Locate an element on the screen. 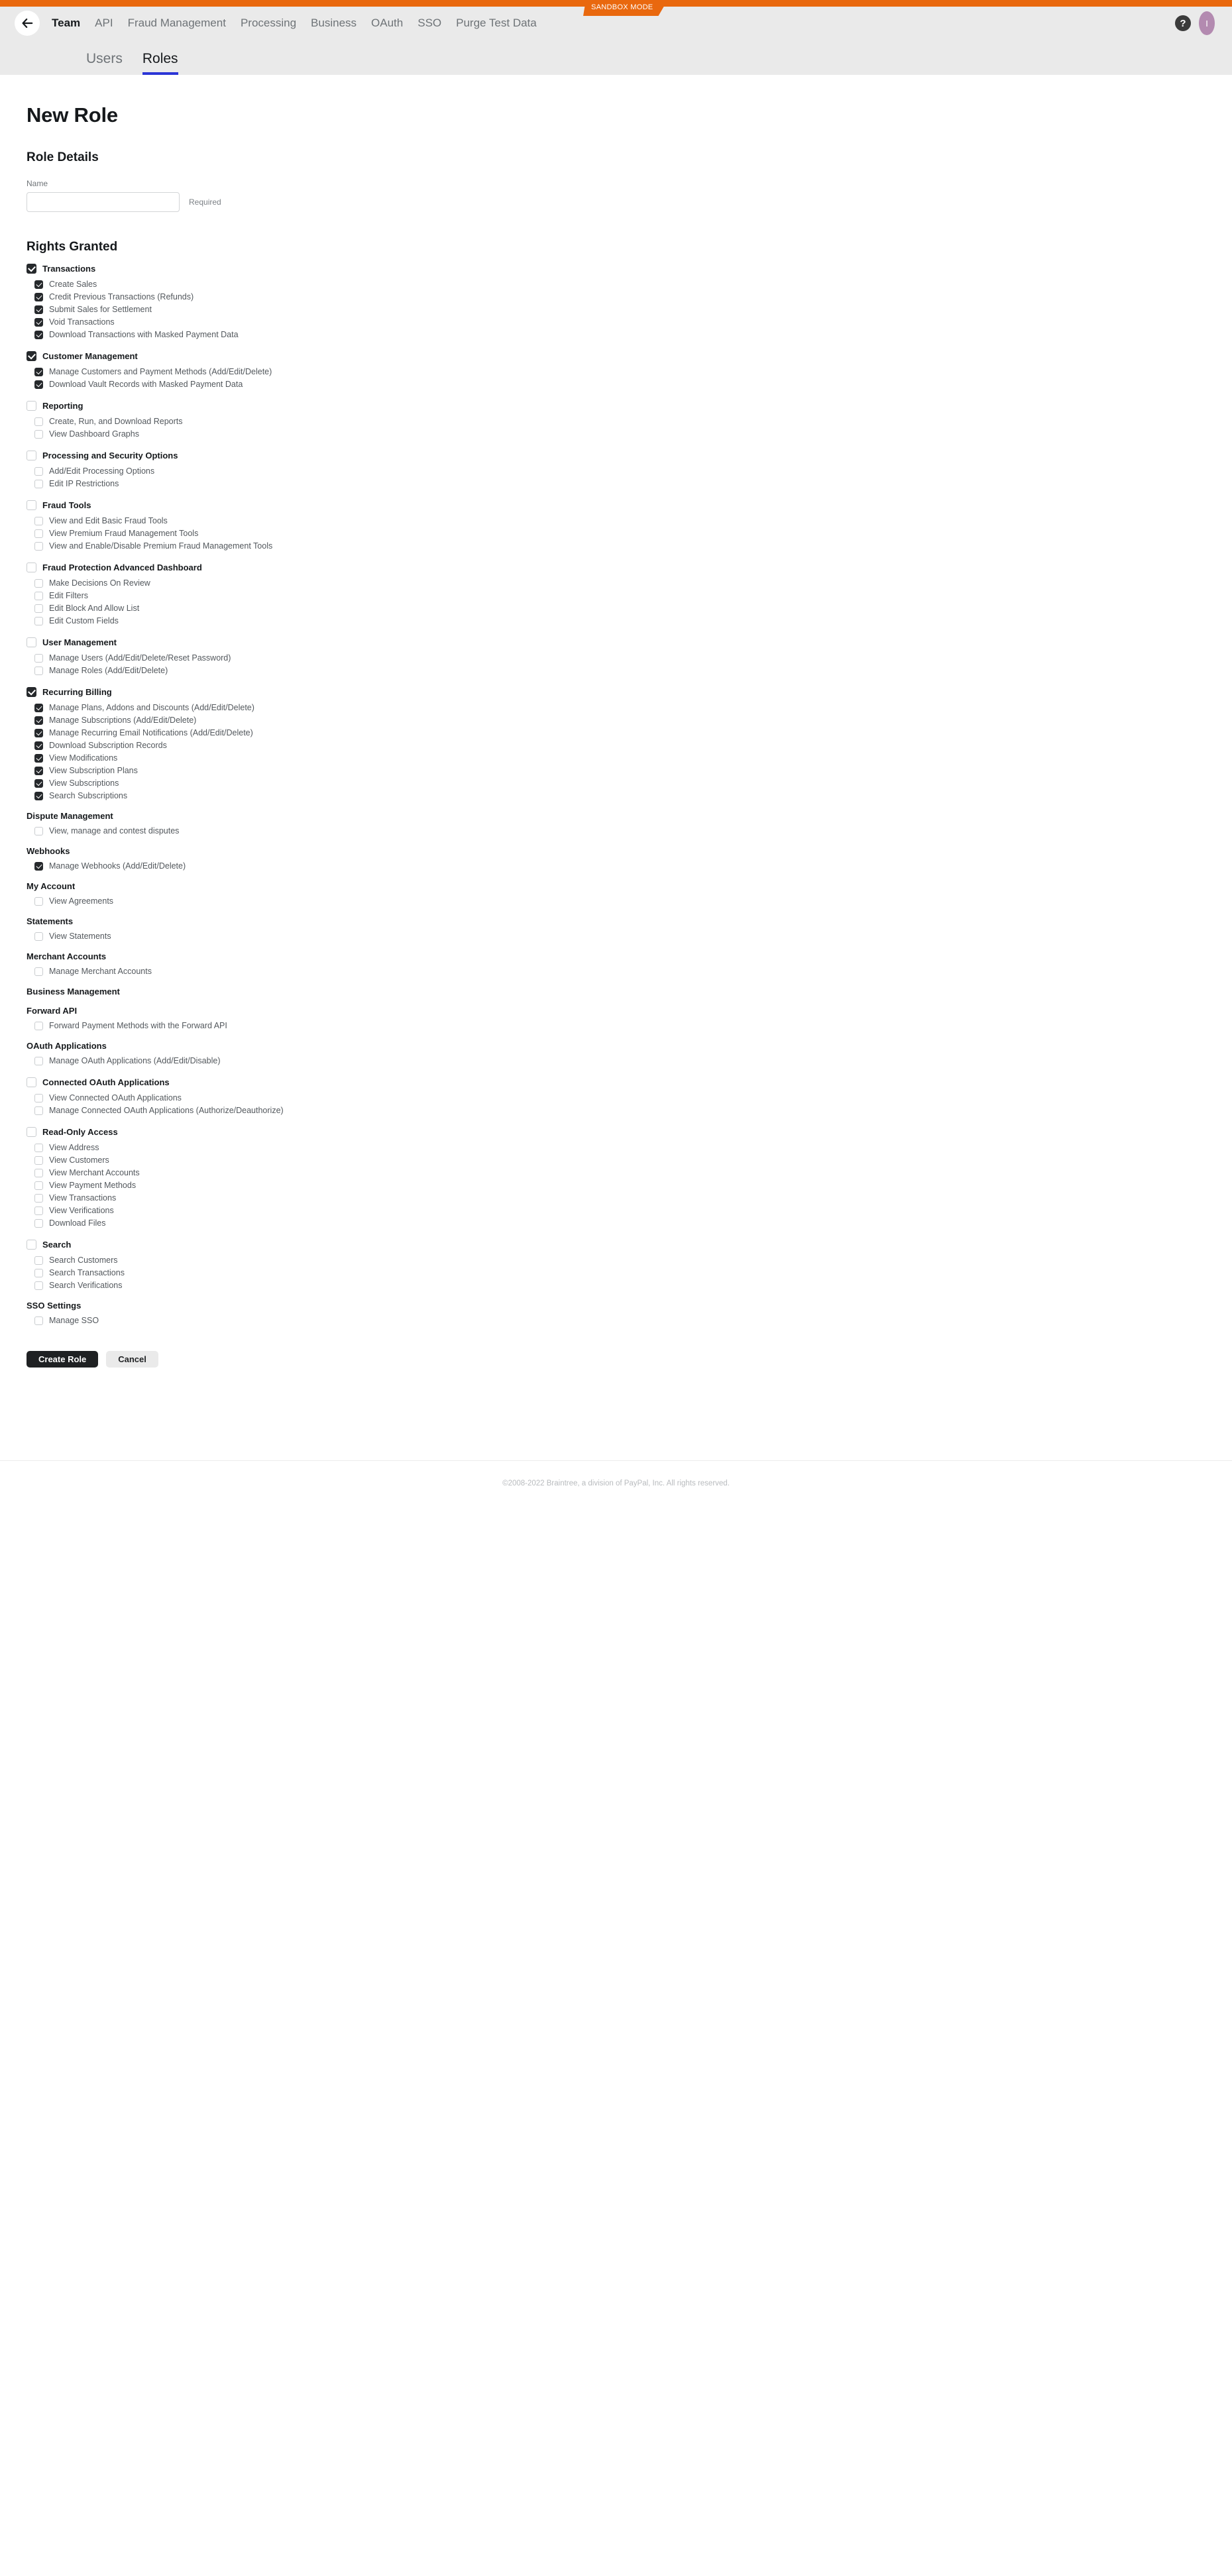 Image resolution: width=1232 pixels, height=2576 pixels. rights-group-header-processing-and-security-options: Processing and Security Options is located at coordinates (629, 455).